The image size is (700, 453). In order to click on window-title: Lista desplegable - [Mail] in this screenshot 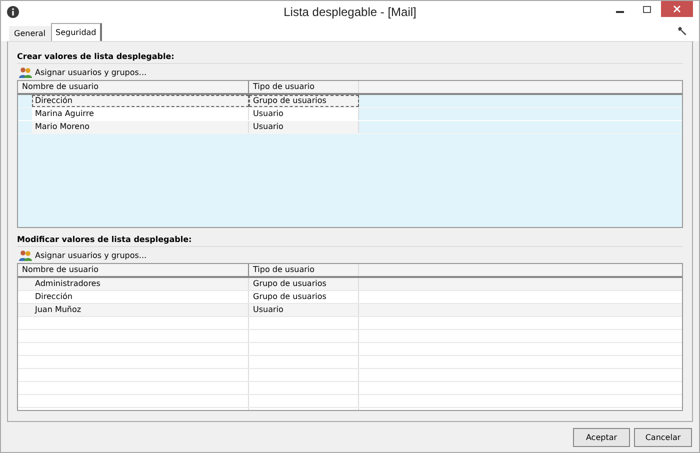, I will do `click(350, 12)`.